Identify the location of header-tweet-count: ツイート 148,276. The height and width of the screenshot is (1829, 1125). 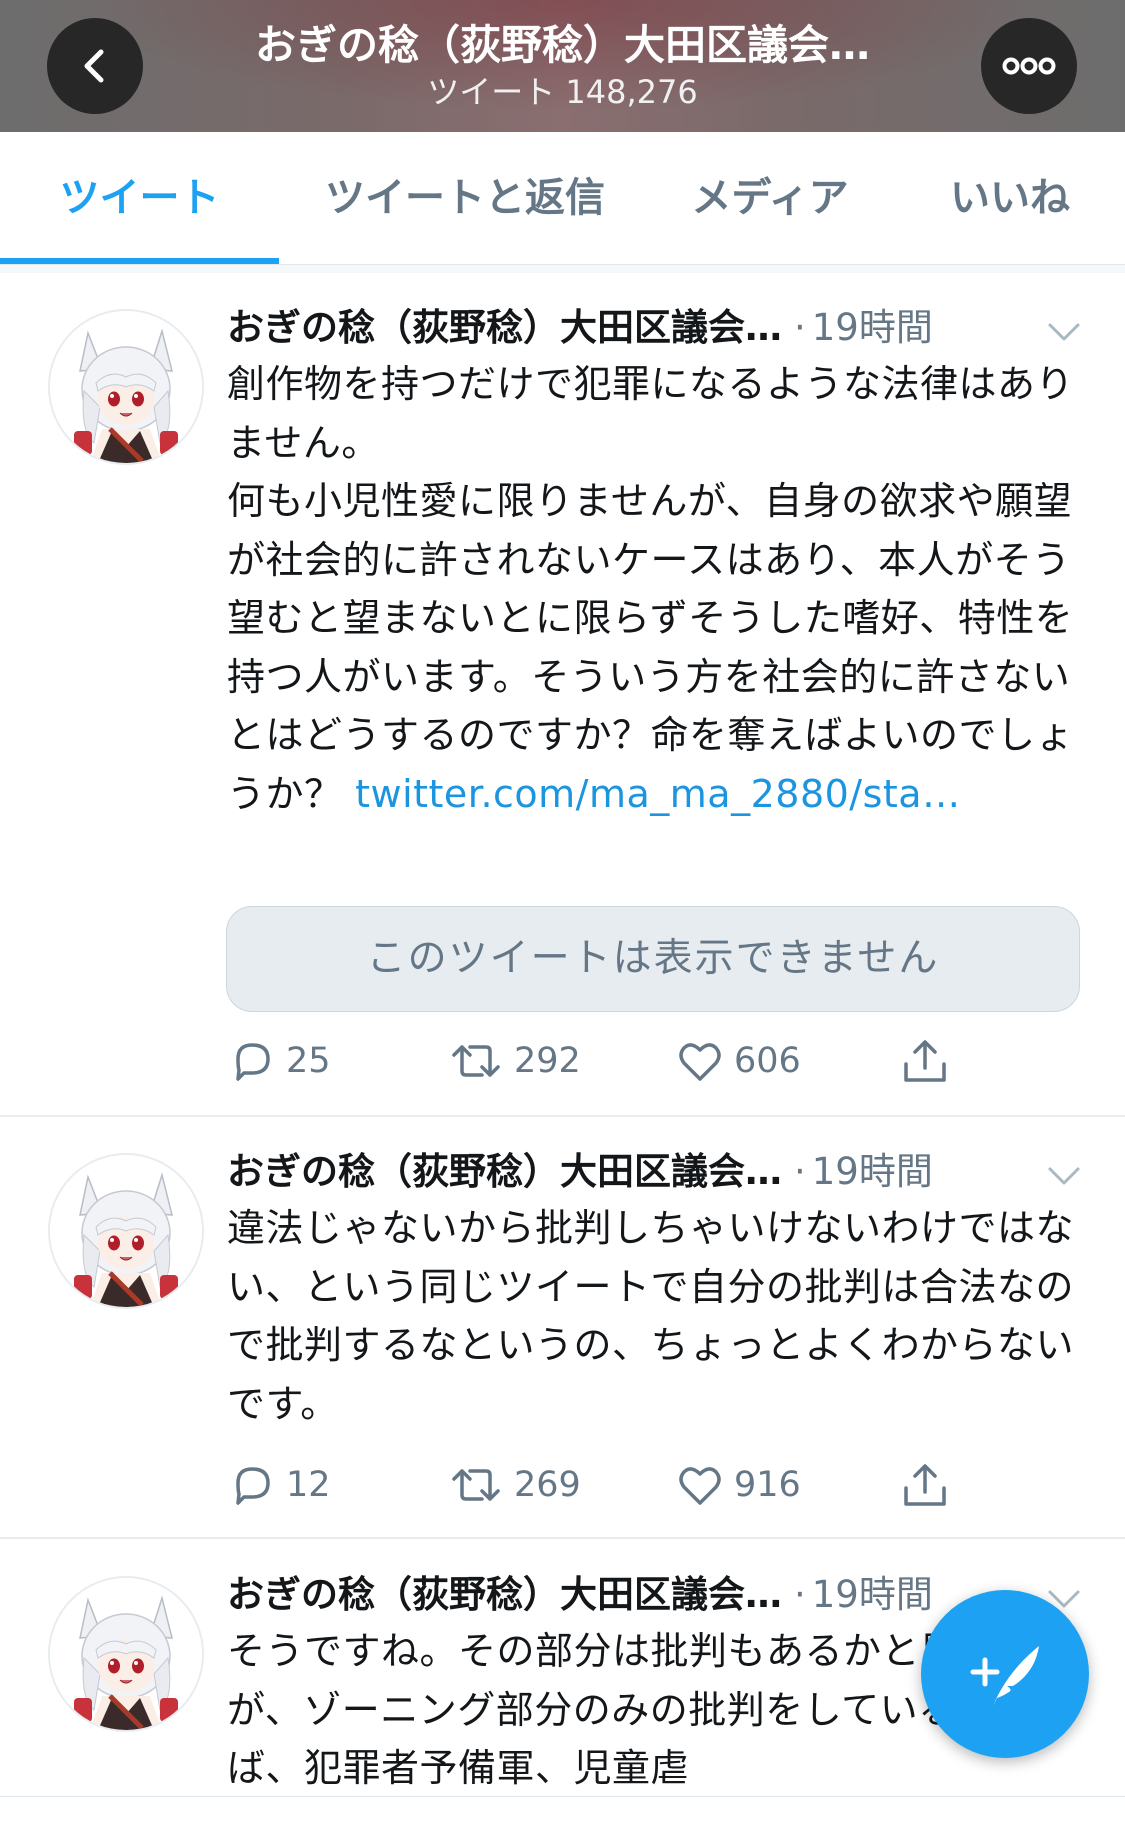
(562, 92).